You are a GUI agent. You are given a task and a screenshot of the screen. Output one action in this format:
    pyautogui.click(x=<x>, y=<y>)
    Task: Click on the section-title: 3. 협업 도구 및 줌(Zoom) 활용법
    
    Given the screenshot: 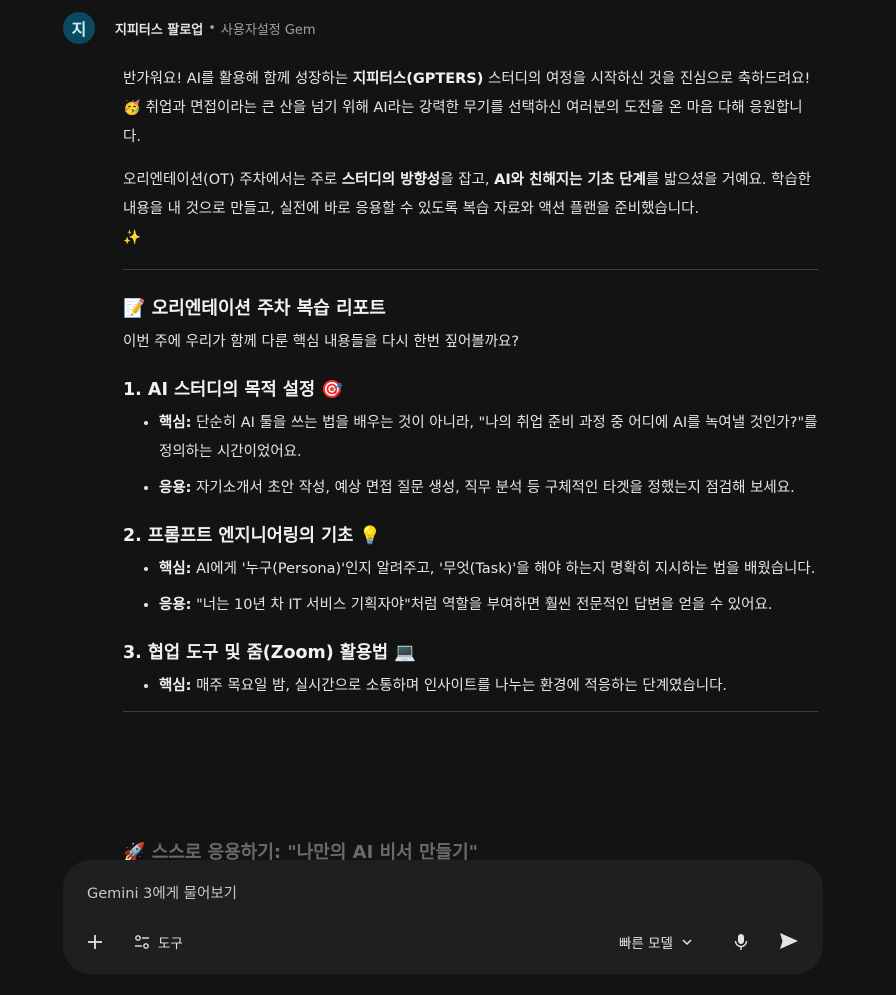 What is the action you would take?
    pyautogui.click(x=256, y=653)
    